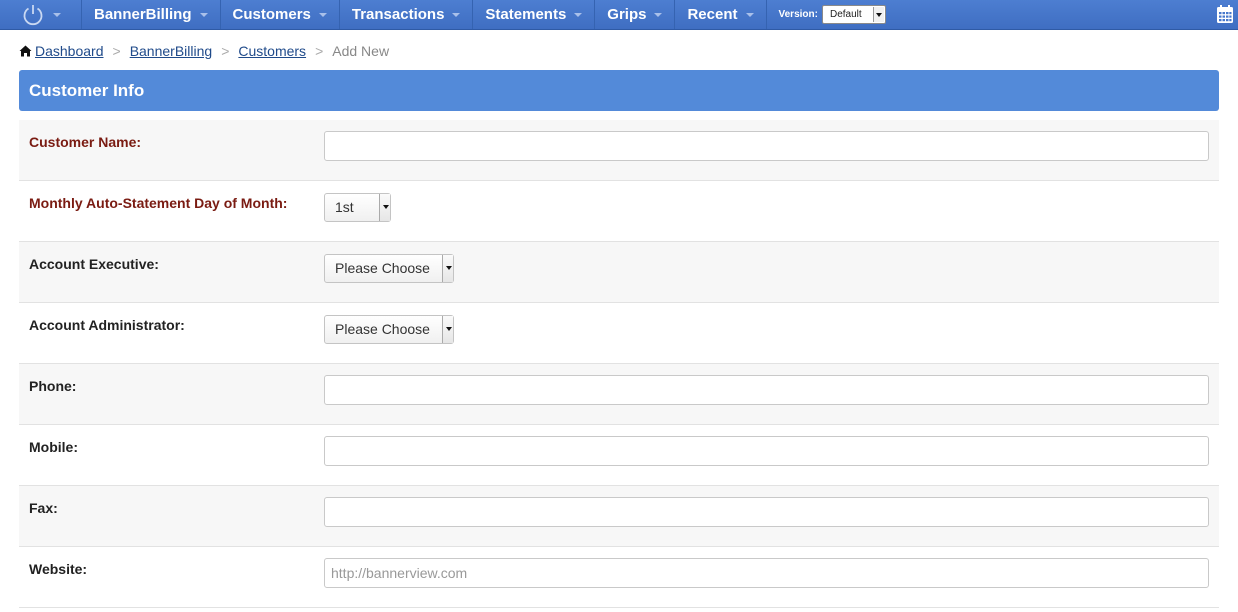  I want to click on mobile-label: Mobile:, so click(53, 447).